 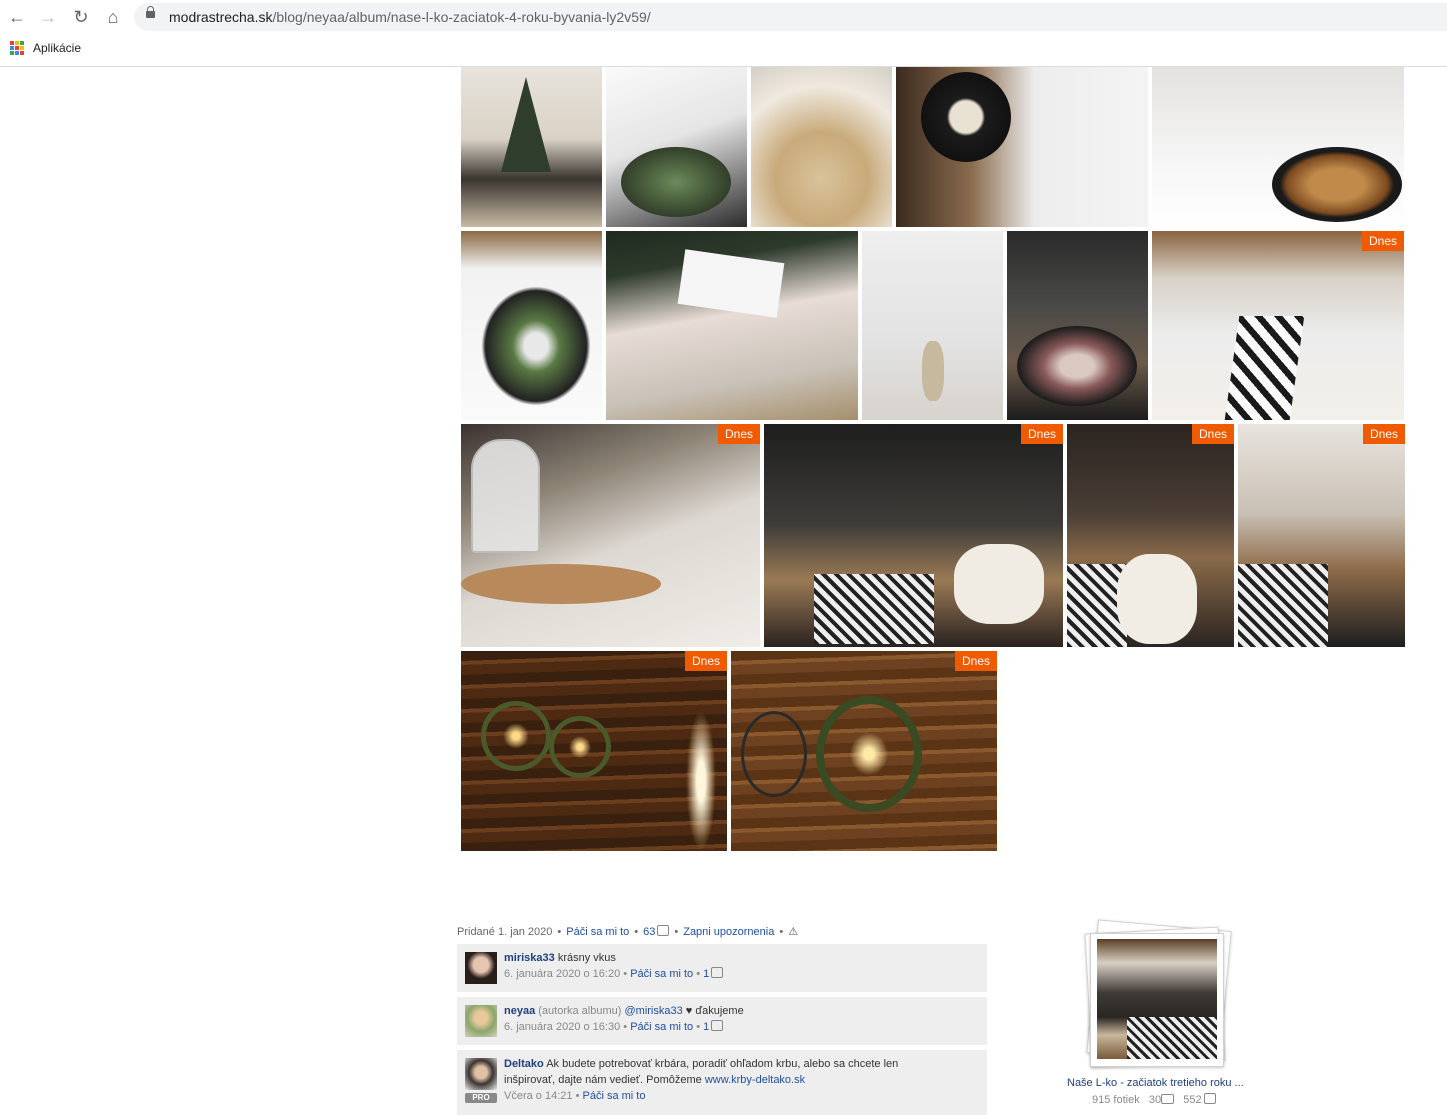 What do you see at coordinates (150, 12) in the screenshot?
I see `lock-icon` at bounding box center [150, 12].